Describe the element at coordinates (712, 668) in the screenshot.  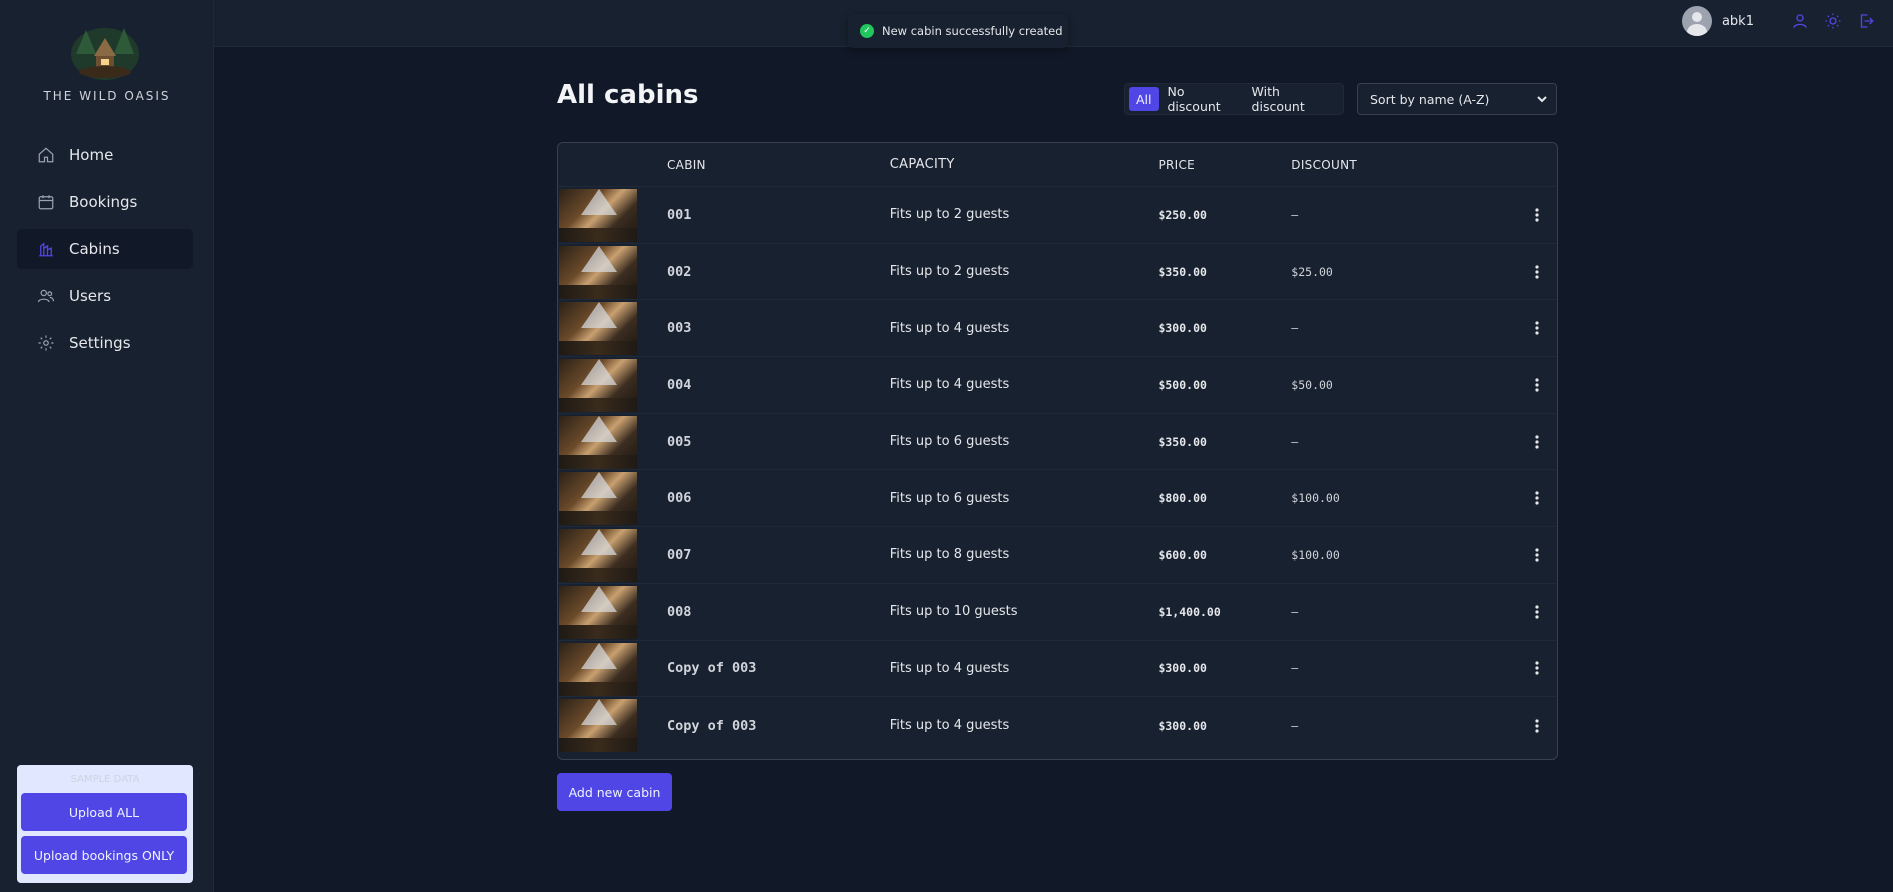
I see `cabin-name: Copy of 003` at that location.